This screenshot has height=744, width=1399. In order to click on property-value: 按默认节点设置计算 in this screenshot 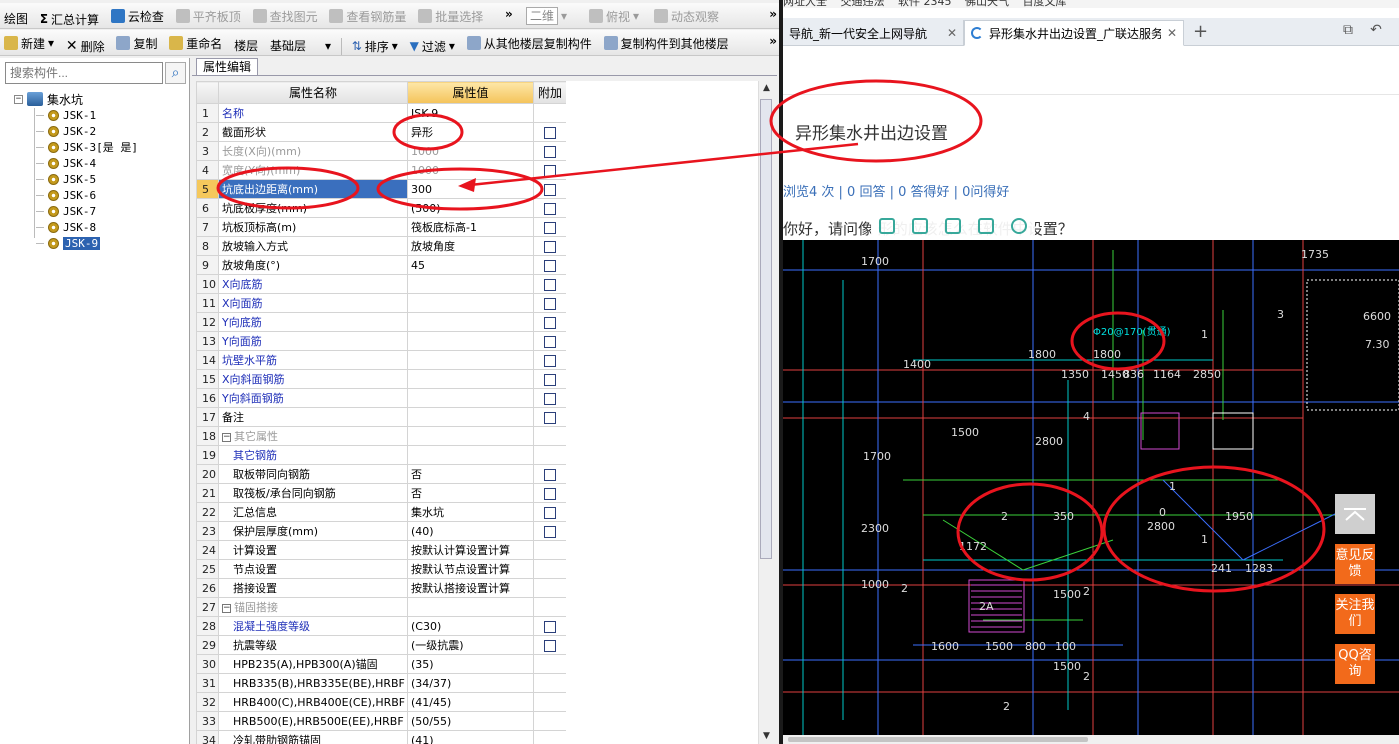, I will do `click(470, 569)`.